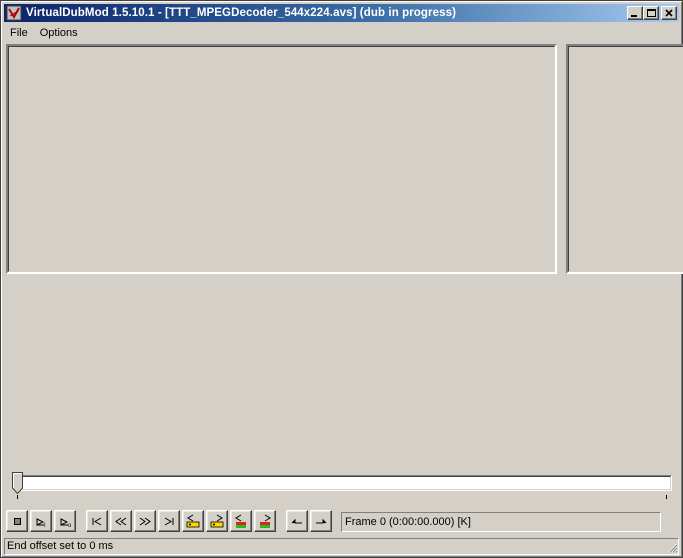 The width and height of the screenshot is (683, 558). I want to click on menu-file: File, so click(19, 33).